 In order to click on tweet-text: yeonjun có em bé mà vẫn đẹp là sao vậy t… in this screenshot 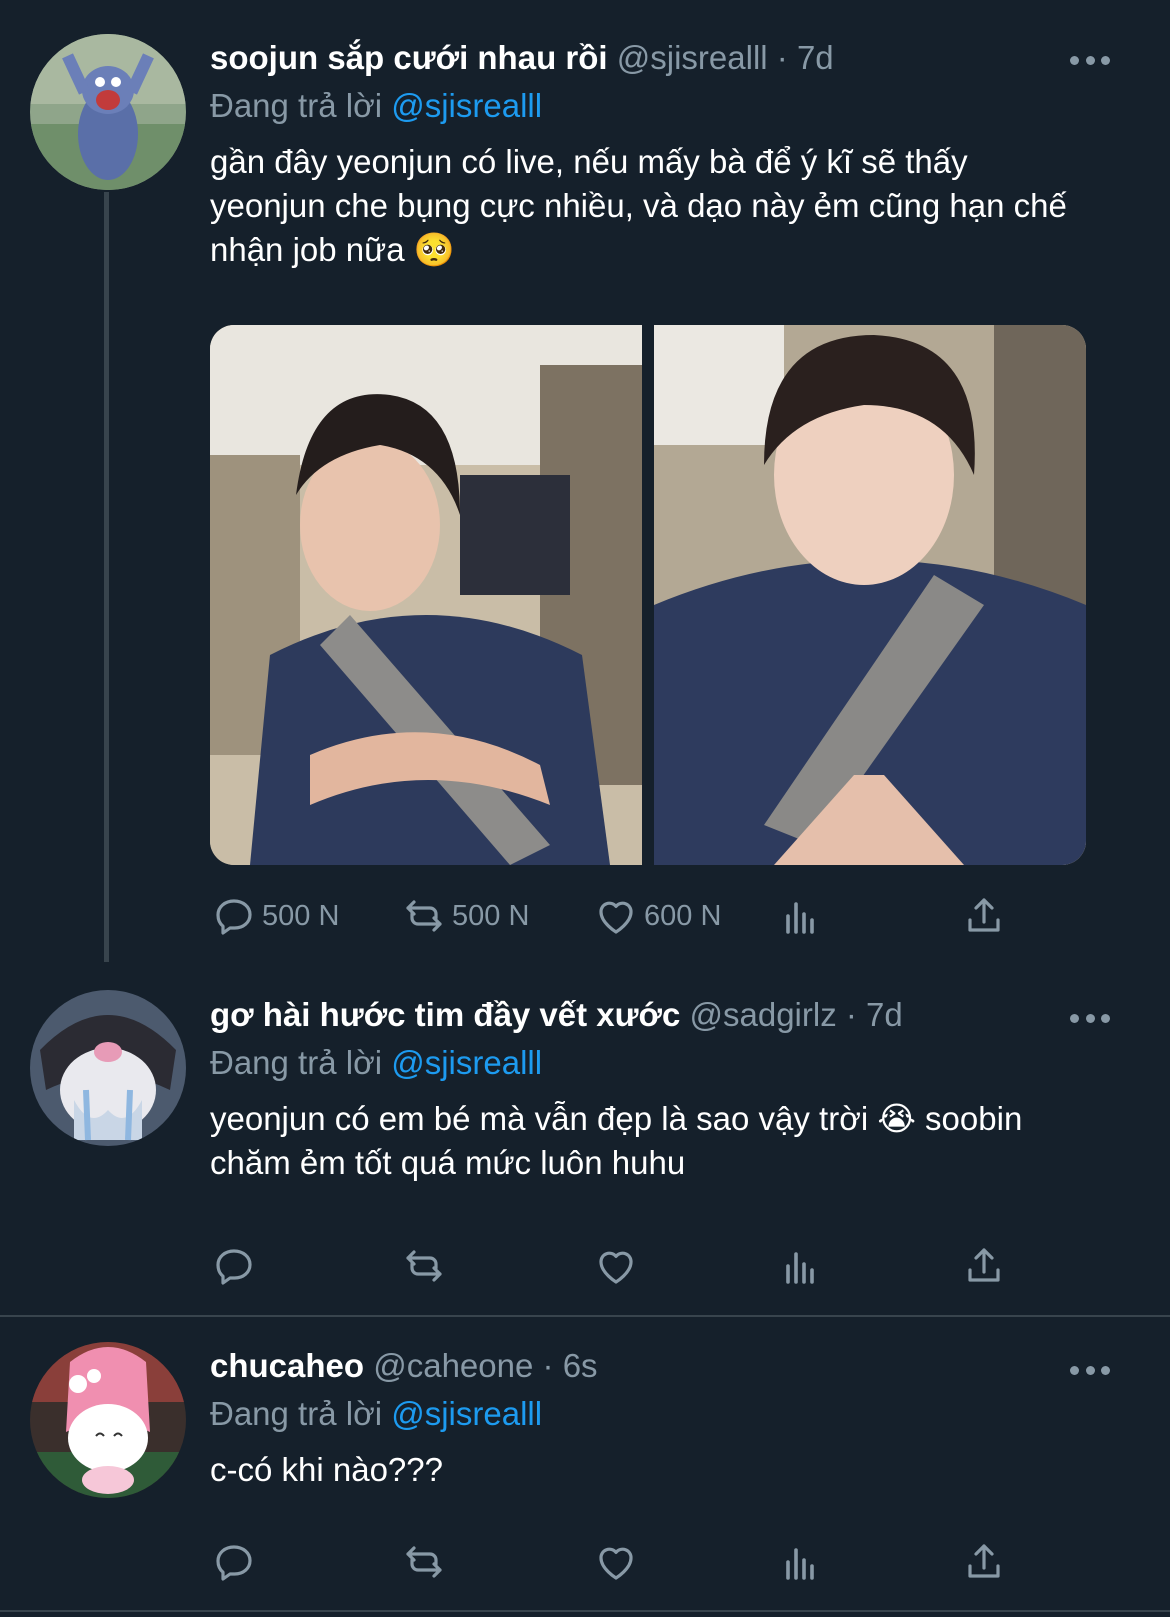, I will do `click(616, 1140)`.